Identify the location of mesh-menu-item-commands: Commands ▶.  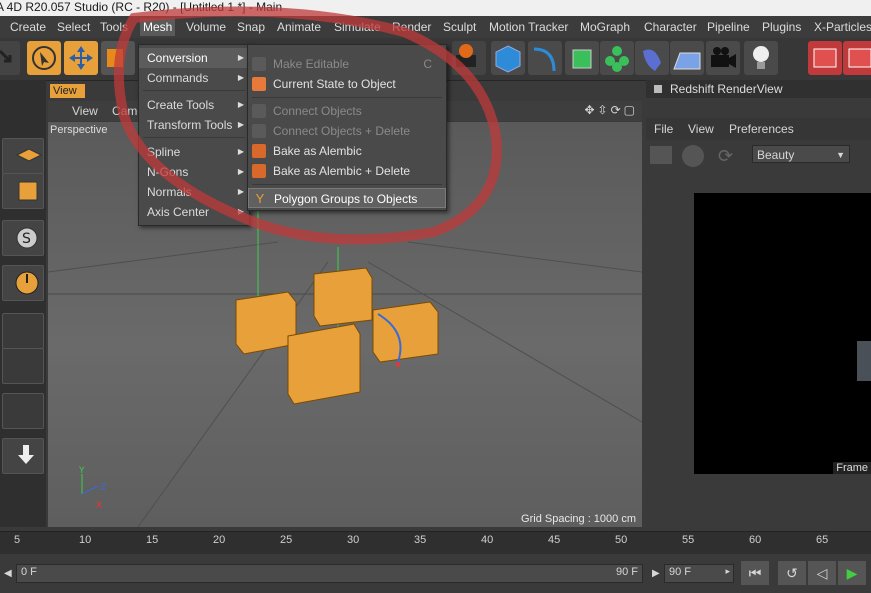
(194, 78).